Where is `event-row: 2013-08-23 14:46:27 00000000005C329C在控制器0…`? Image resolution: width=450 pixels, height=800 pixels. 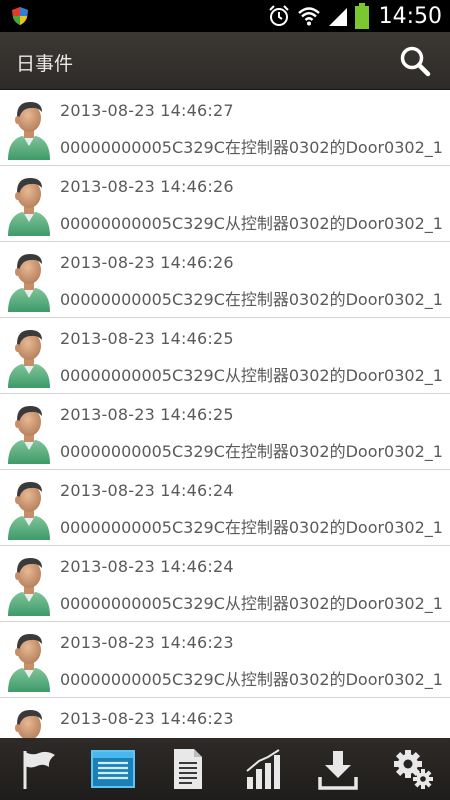
event-row: 2013-08-23 14:46:27 00000000005C329C在控制器0… is located at coordinates (225, 128).